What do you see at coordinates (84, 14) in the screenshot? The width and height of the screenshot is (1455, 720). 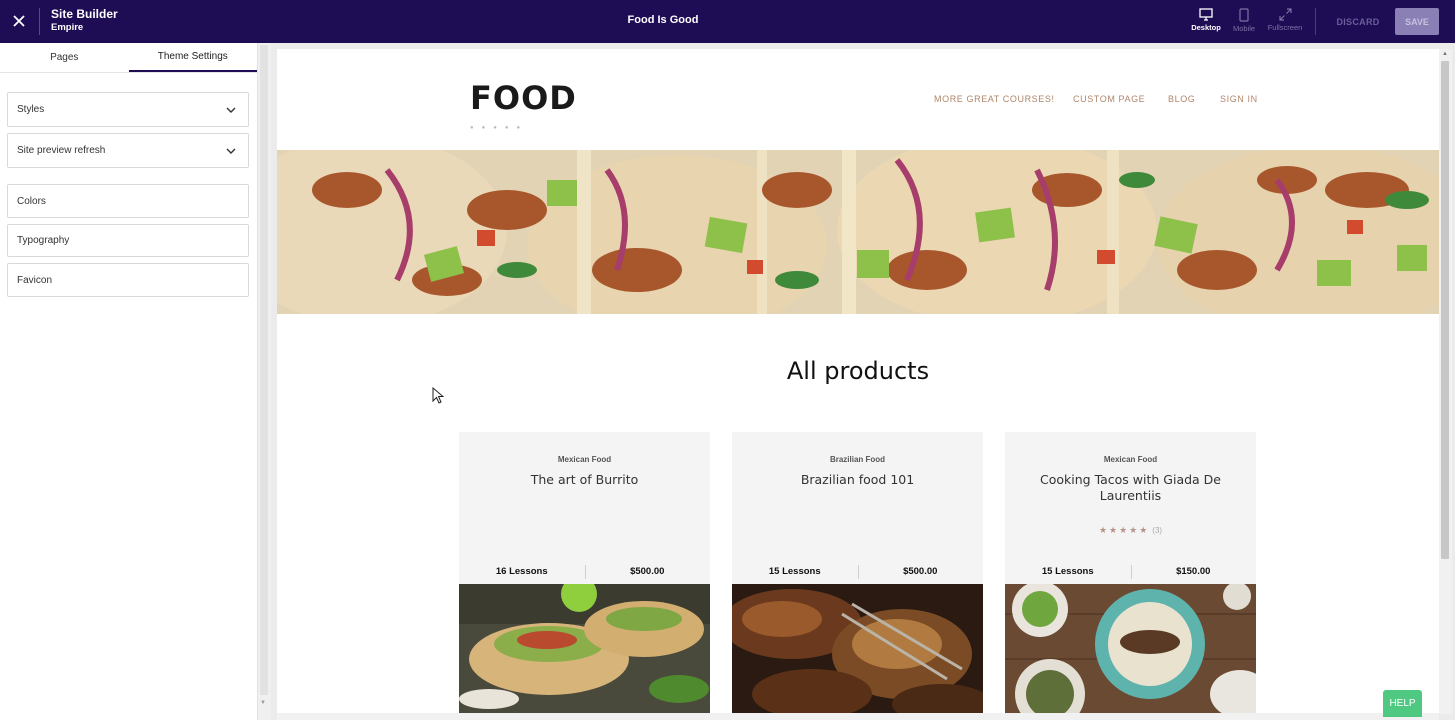 I see `app-title: Site Builder` at bounding box center [84, 14].